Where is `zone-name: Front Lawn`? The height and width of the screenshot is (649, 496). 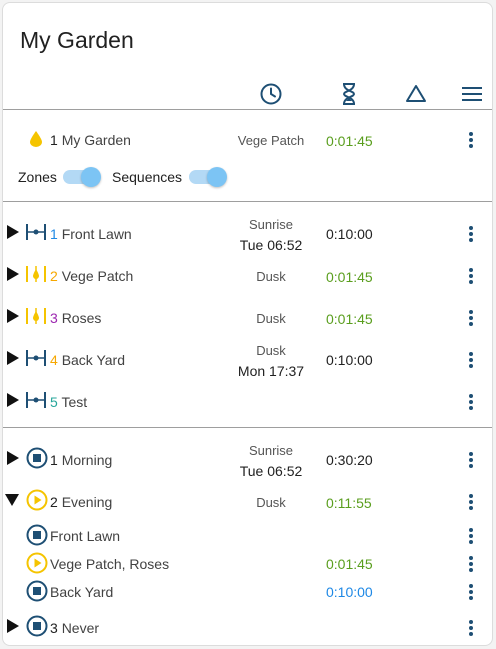 zone-name: Front Lawn is located at coordinates (96, 234).